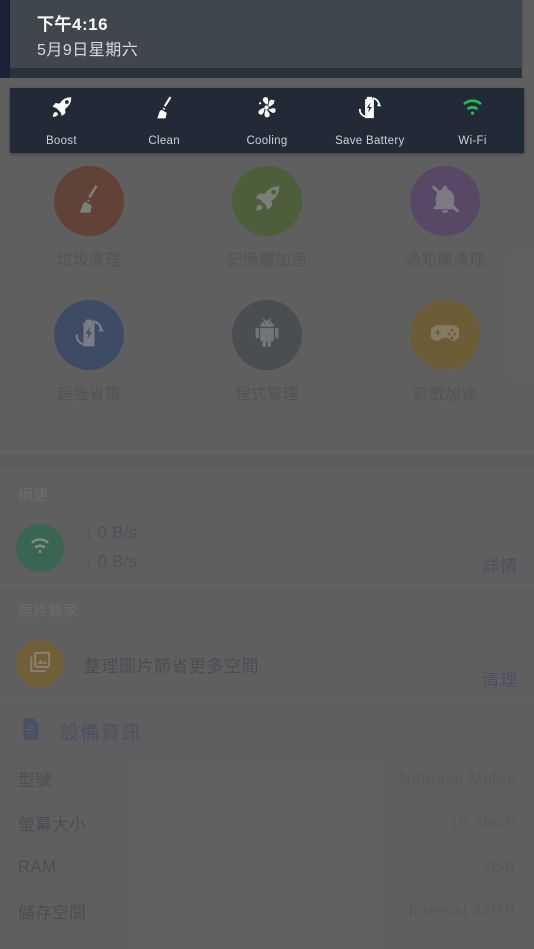 The height and width of the screenshot is (949, 534). I want to click on device-info-row: 型號 Netease MuMu, so click(267, 779).